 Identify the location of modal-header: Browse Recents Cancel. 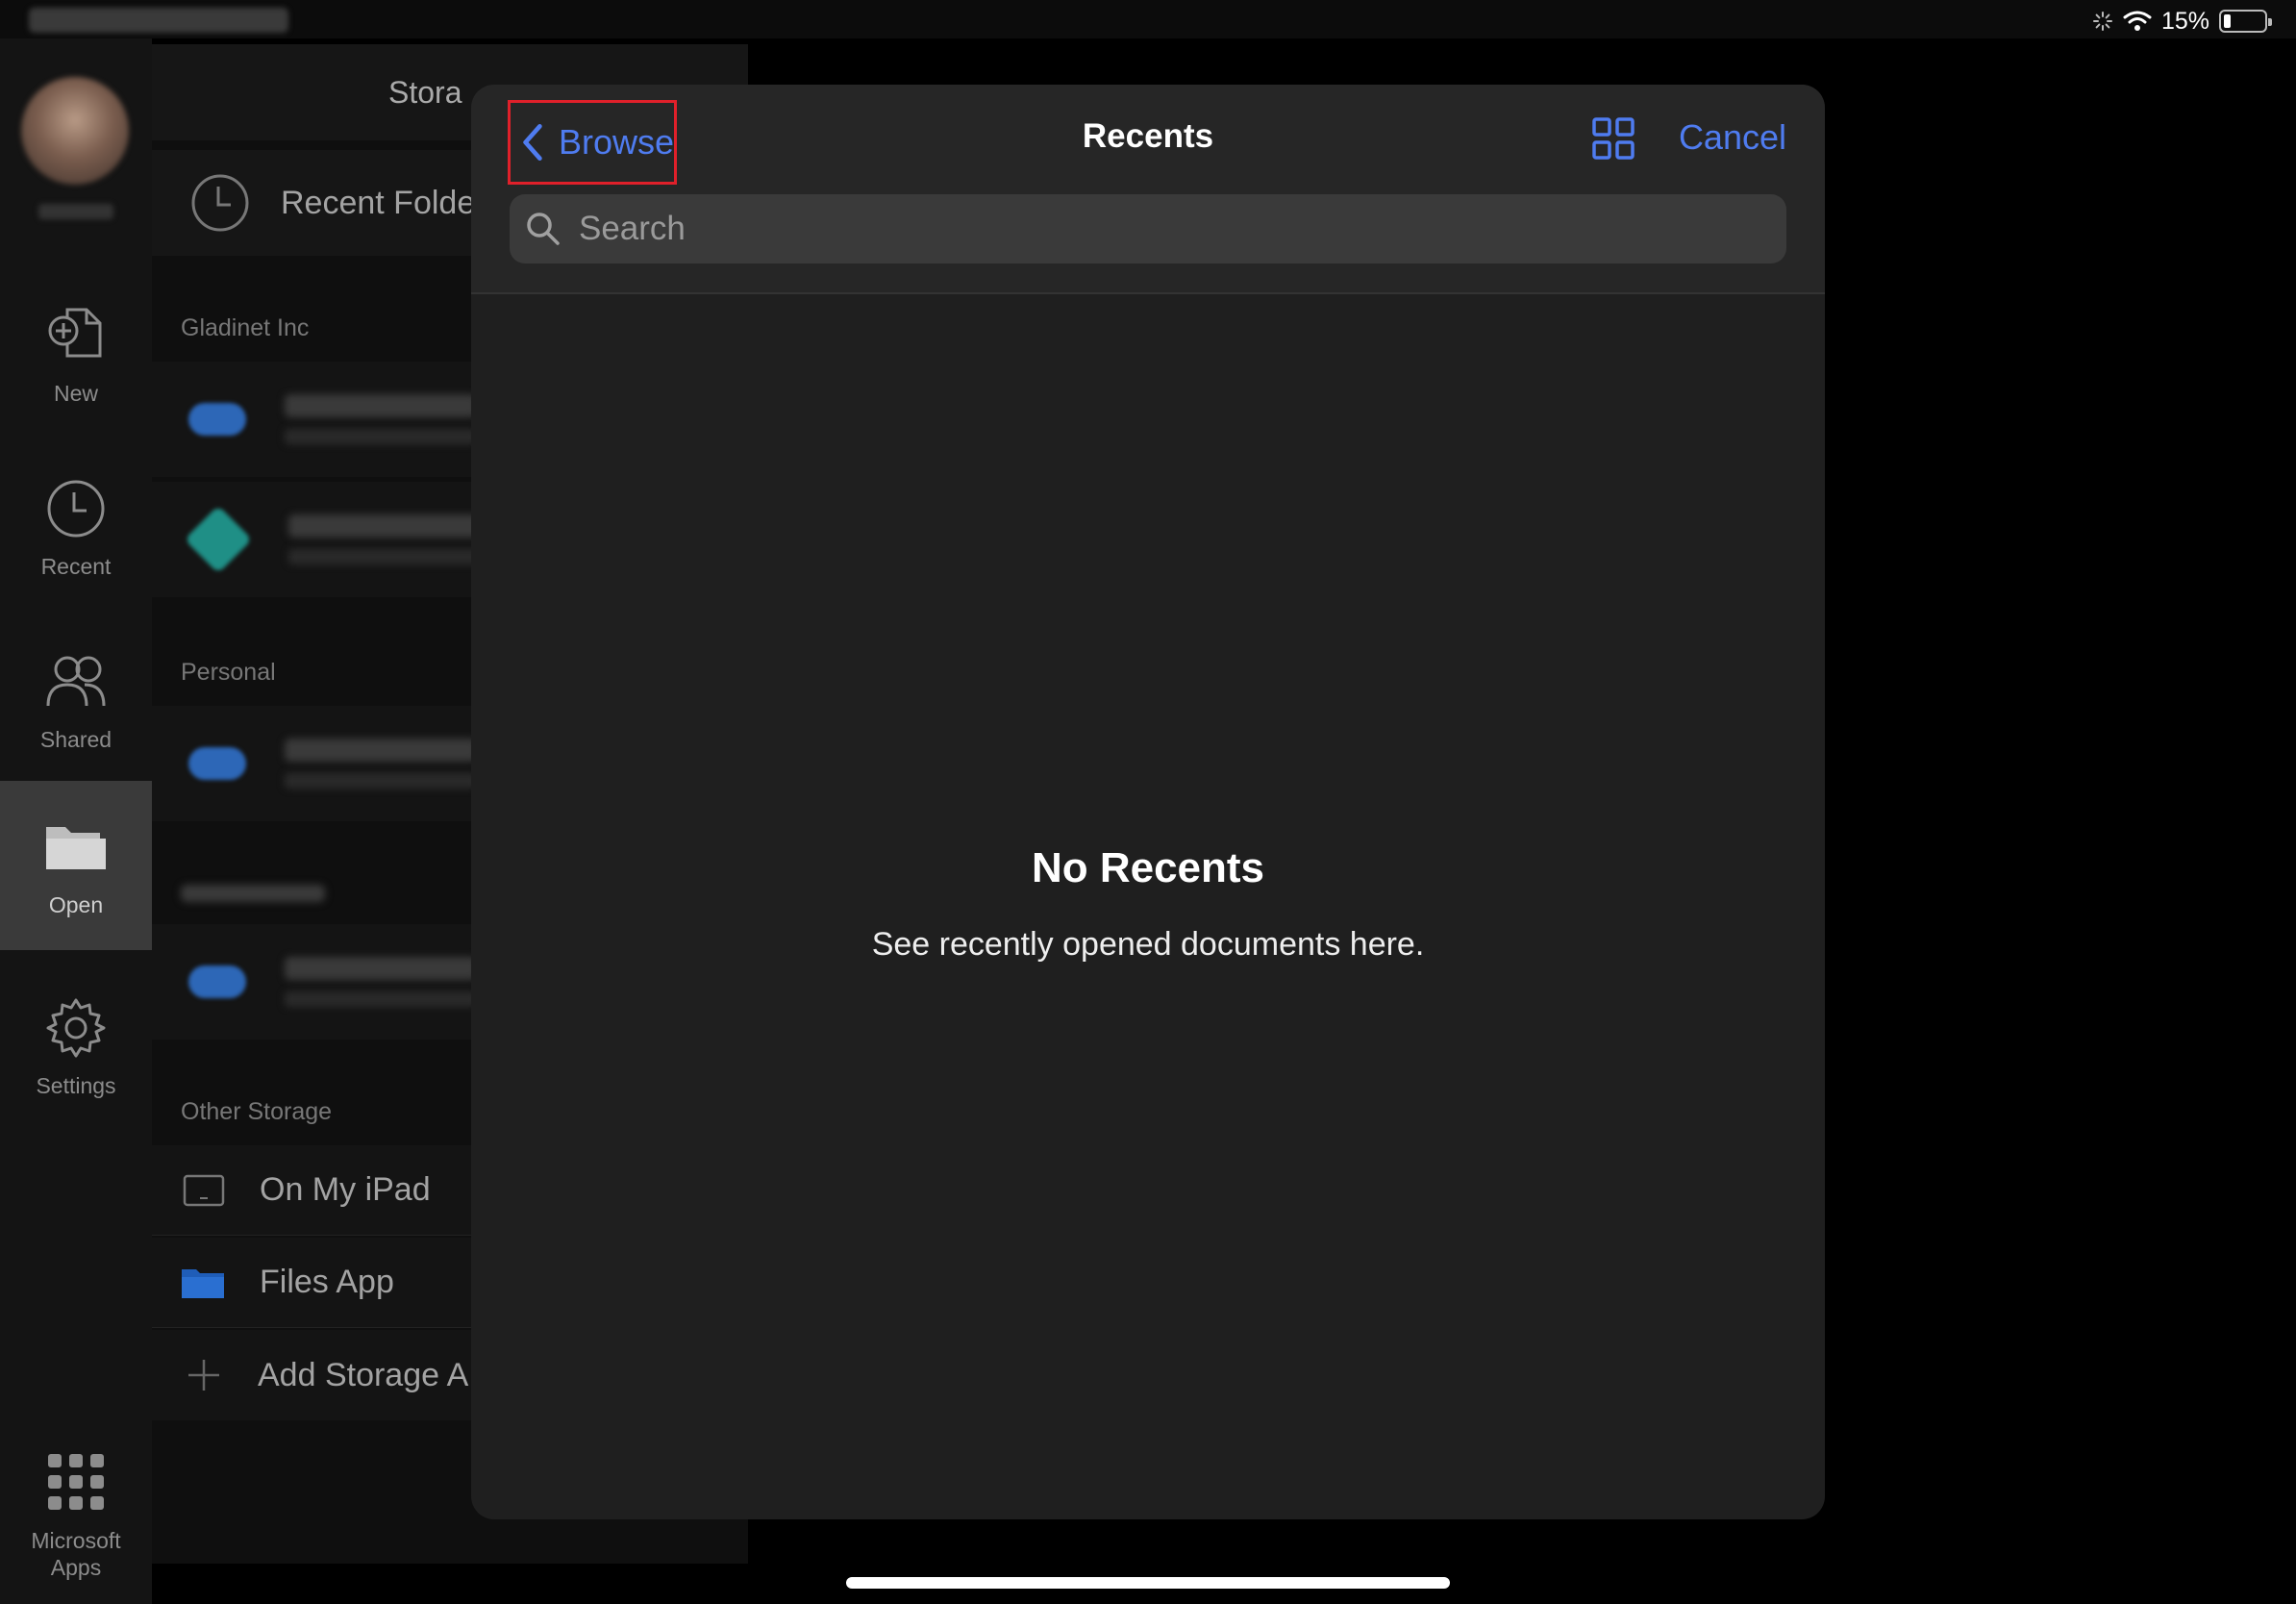
(1148, 189).